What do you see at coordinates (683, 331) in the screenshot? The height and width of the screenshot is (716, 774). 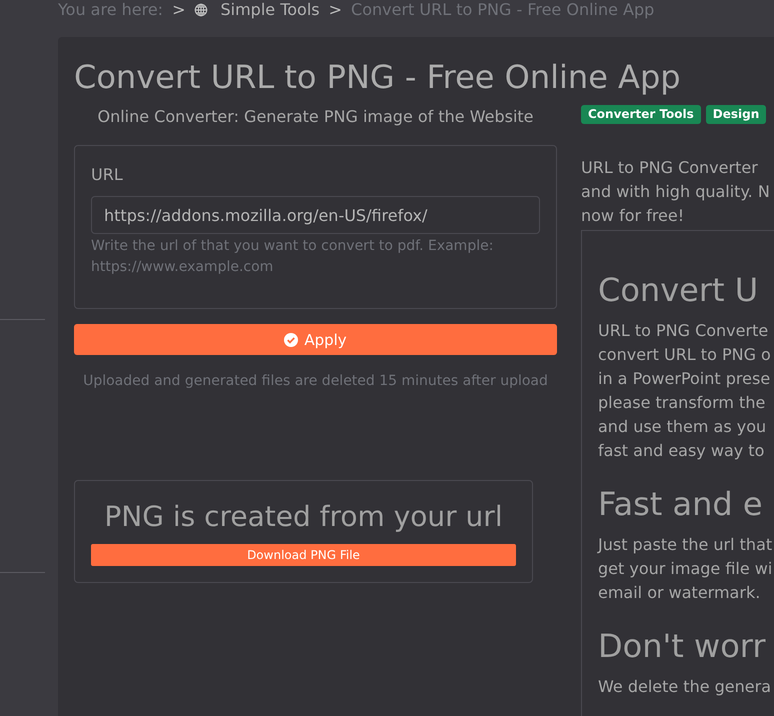 I see `article-text: URL to PNG Converte` at bounding box center [683, 331].